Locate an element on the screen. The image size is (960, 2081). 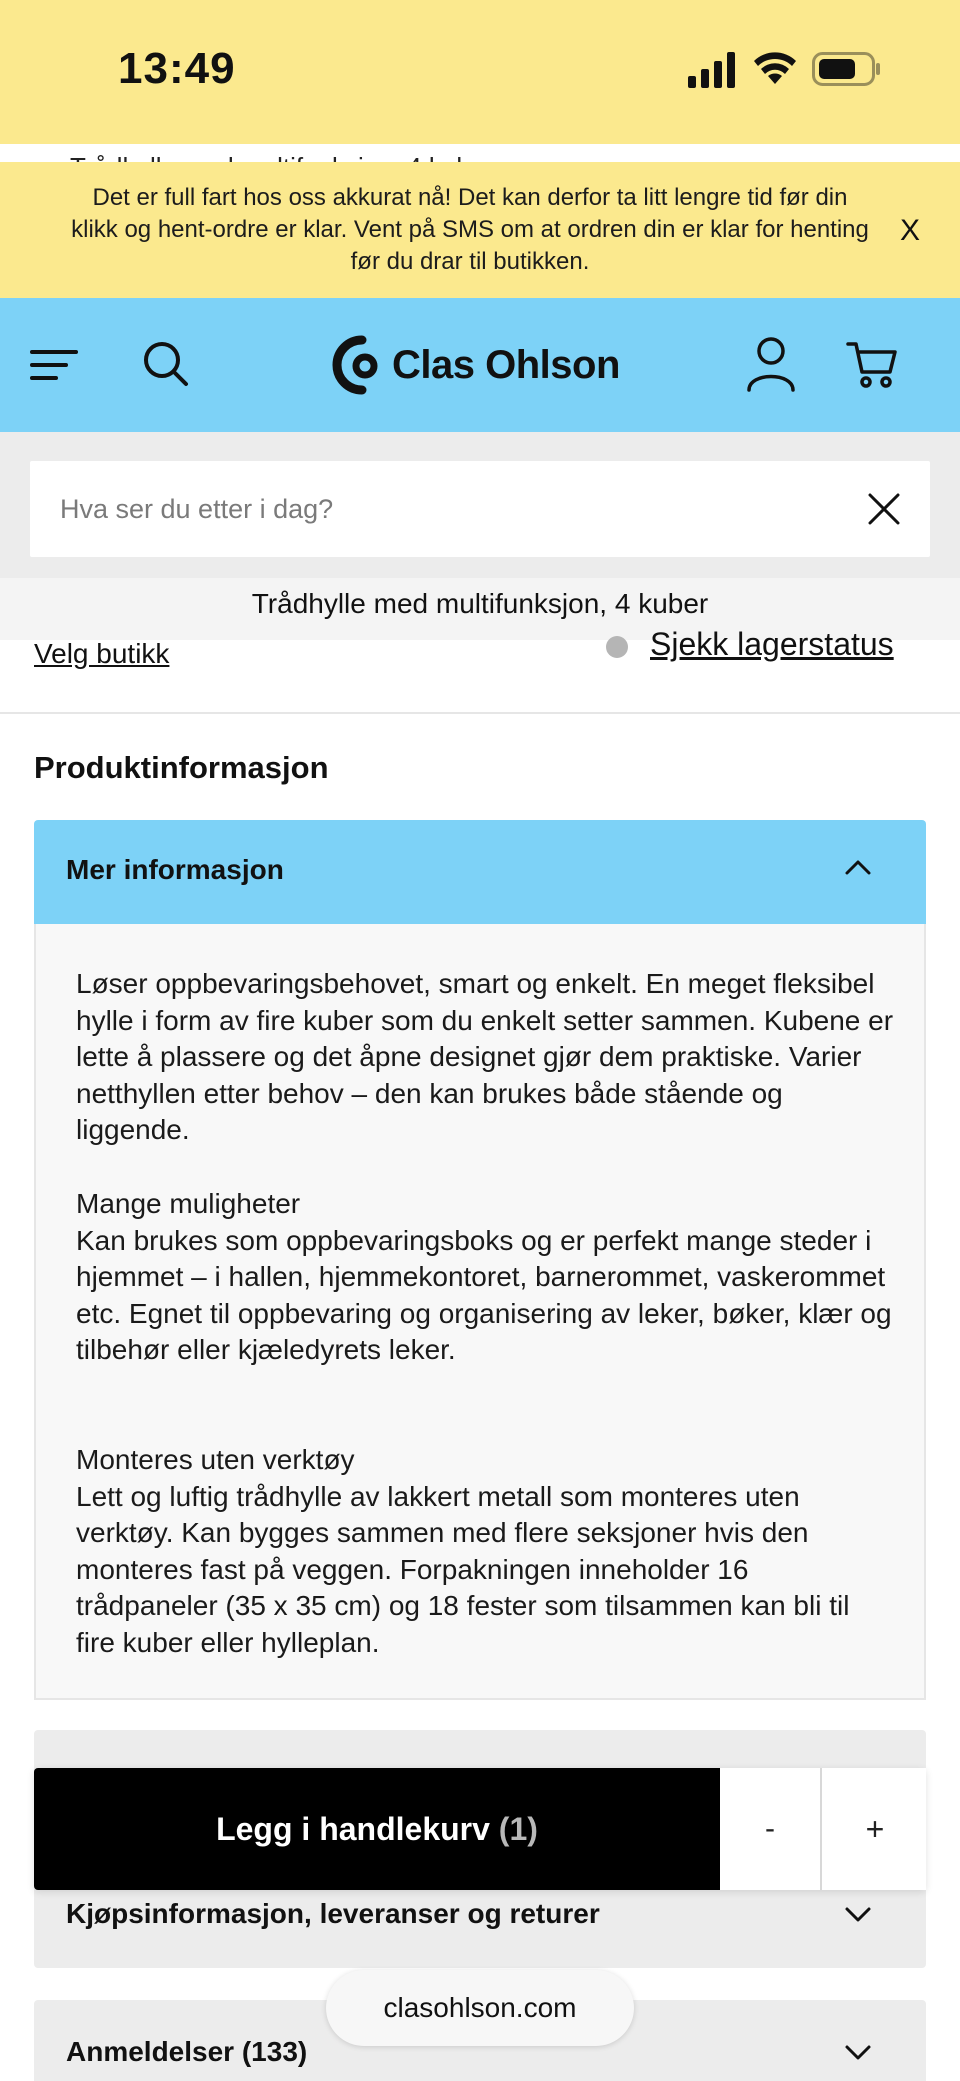
search-area is located at coordinates (480, 509).